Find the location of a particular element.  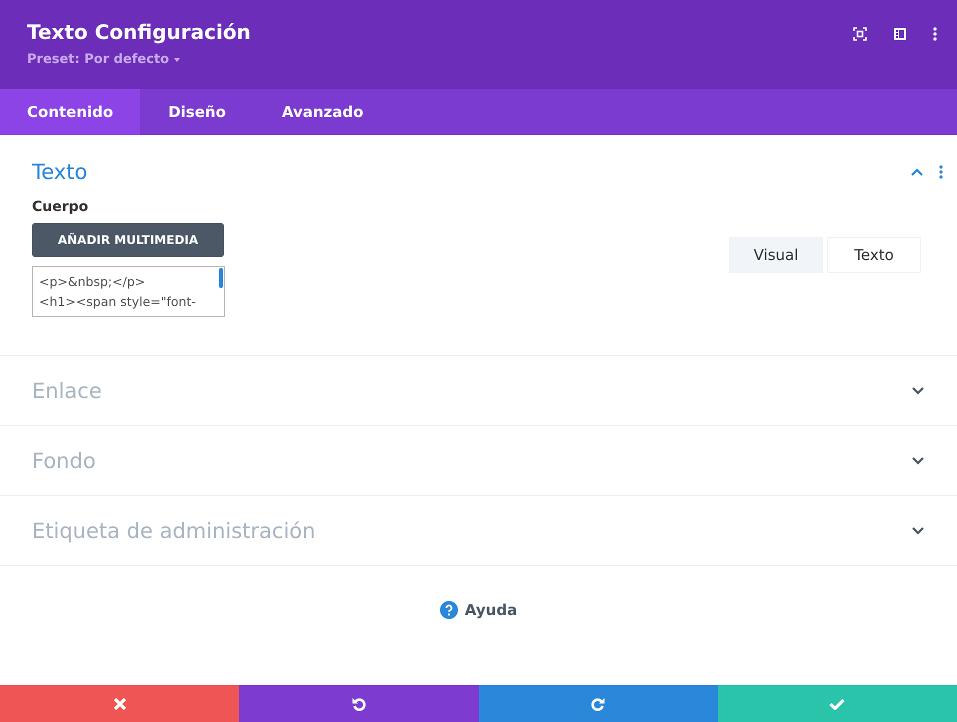

caret-icon is located at coordinates (177, 60).